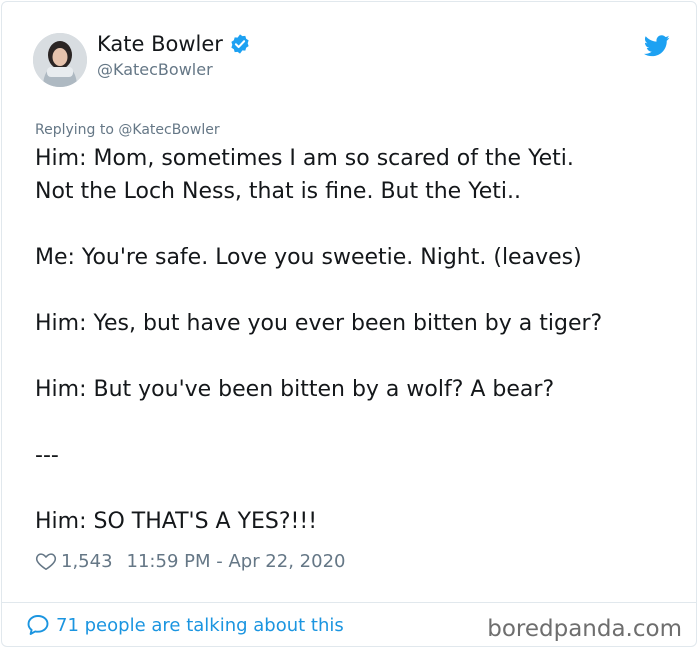  I want to click on replying-to: Replying to @KatecBowler, so click(127, 130).